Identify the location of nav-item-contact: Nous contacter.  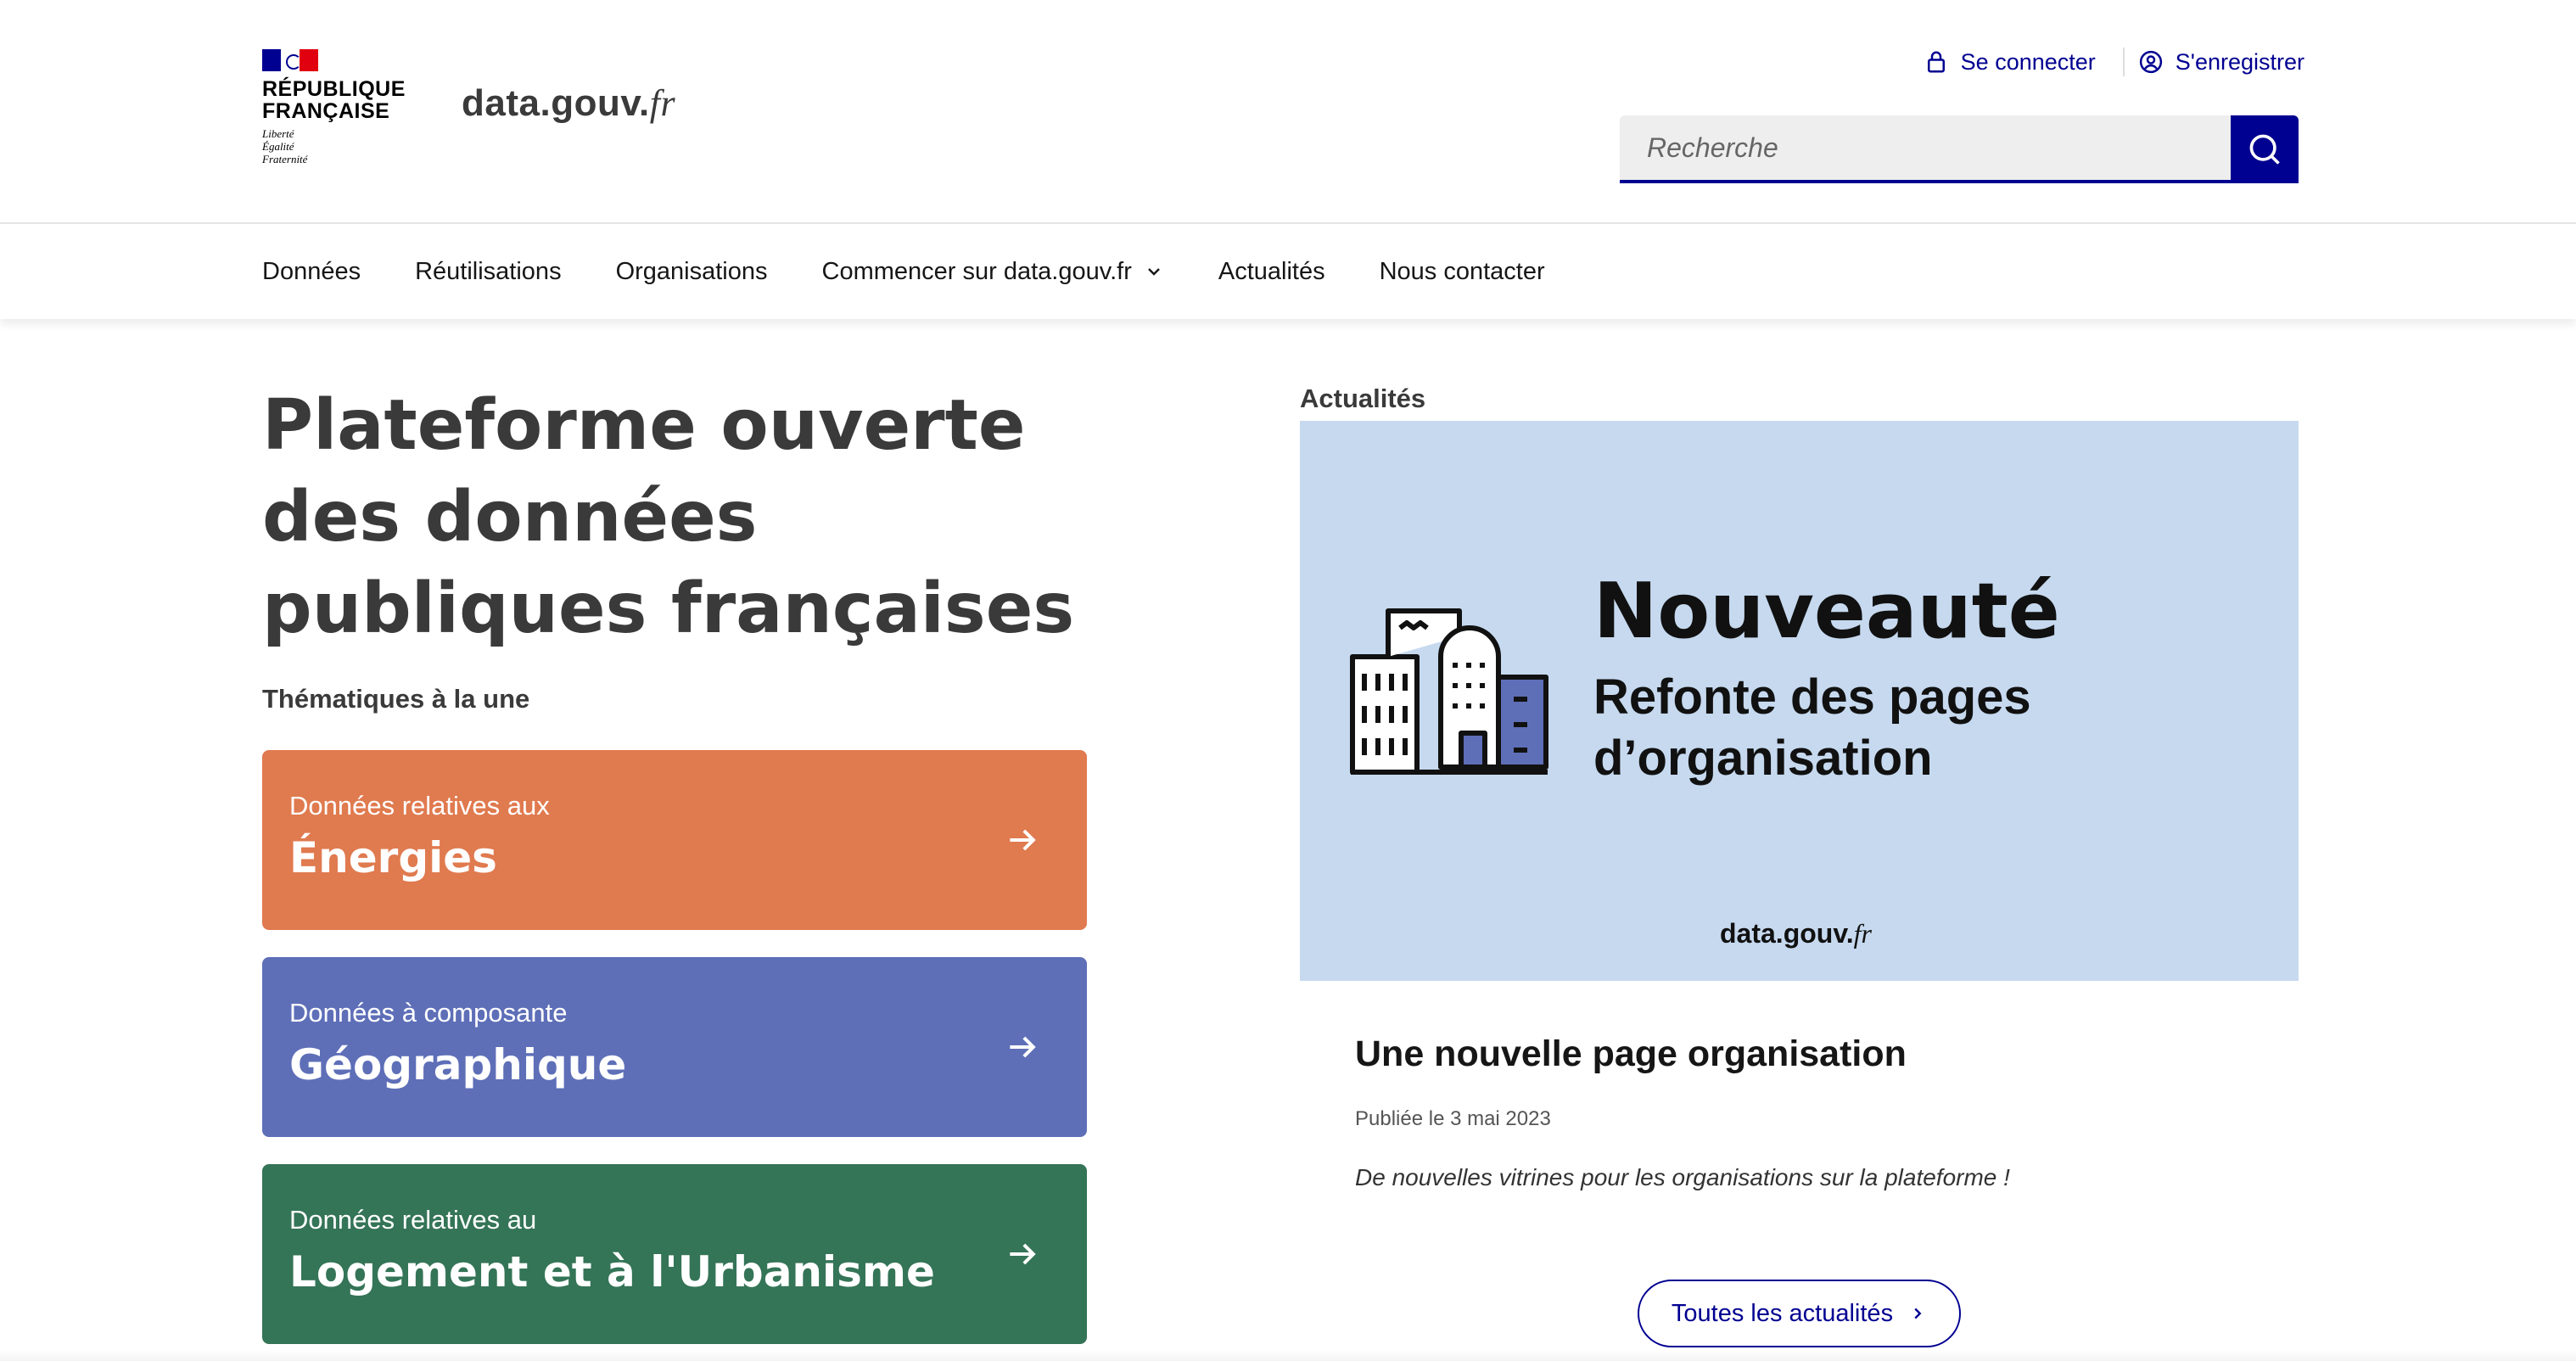
(1462, 272).